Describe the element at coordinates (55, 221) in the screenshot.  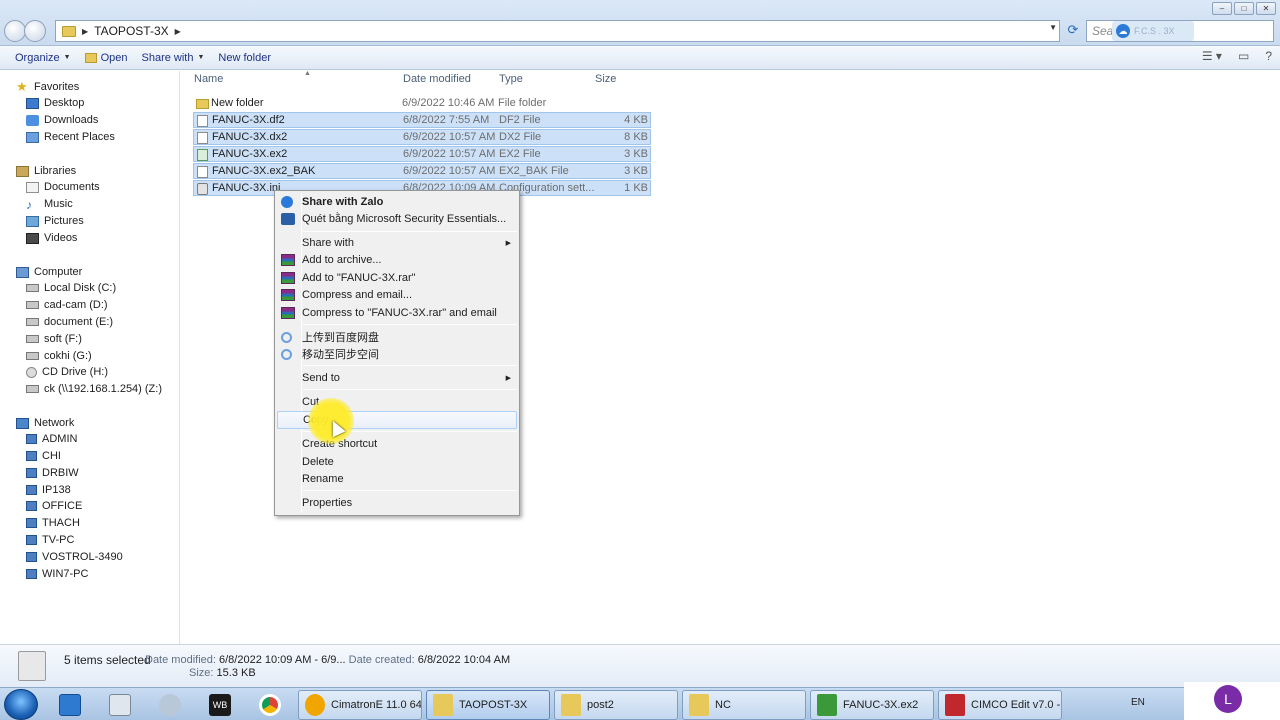
I see `nav-pictures: Pictures` at that location.